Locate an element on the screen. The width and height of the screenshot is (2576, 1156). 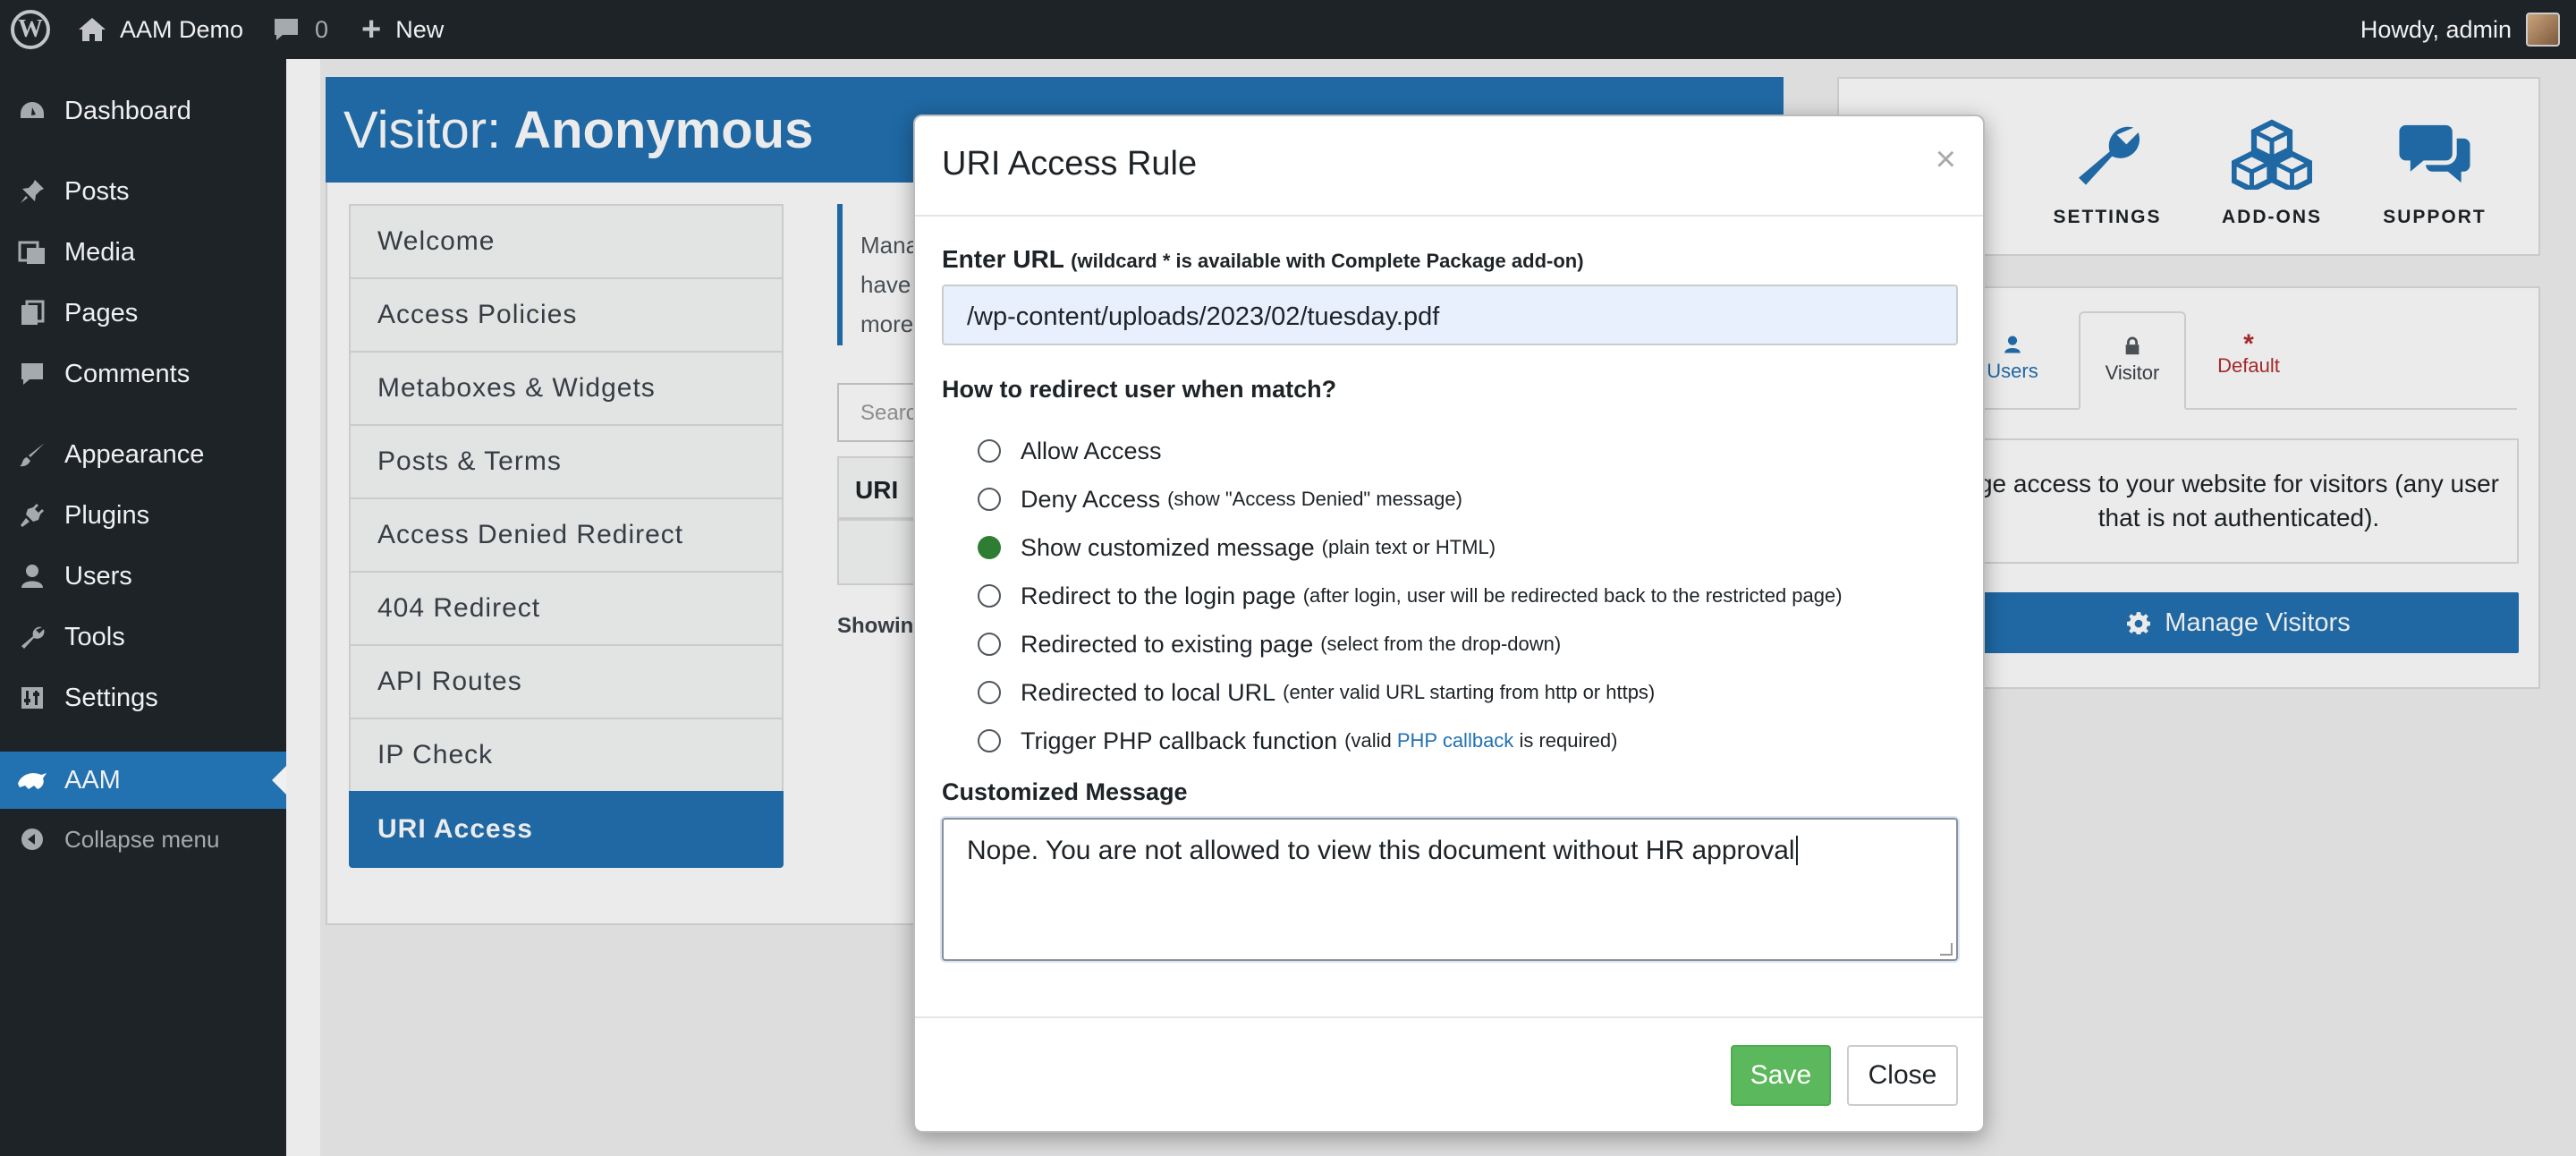
sidebar-item-appearance: Appearance is located at coordinates (143, 454).